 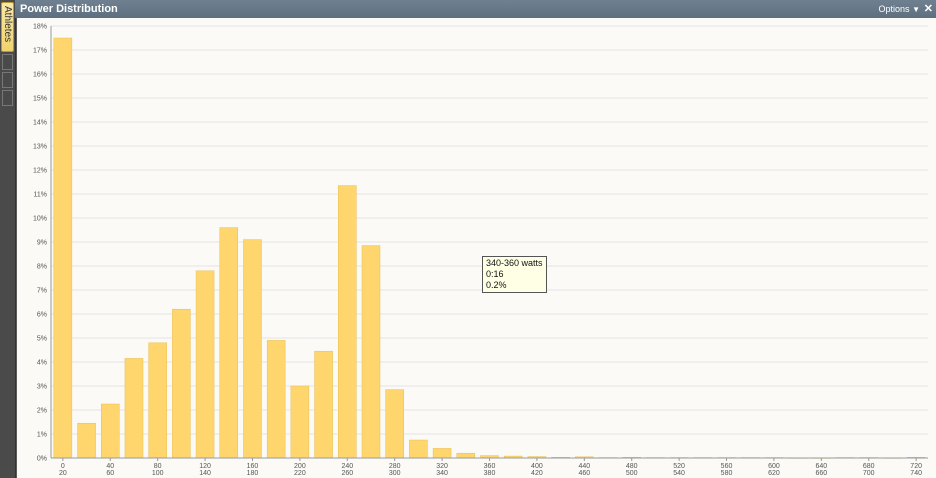 I want to click on x-tick-label: 40, so click(x=110, y=466).